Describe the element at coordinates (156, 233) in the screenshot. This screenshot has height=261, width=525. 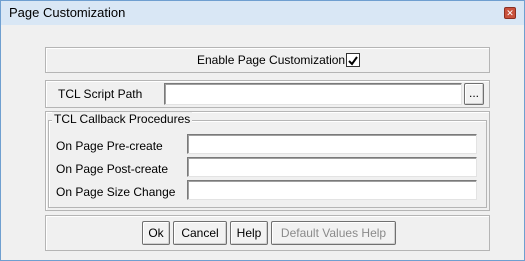
I see `ok-button: Ok` at that location.